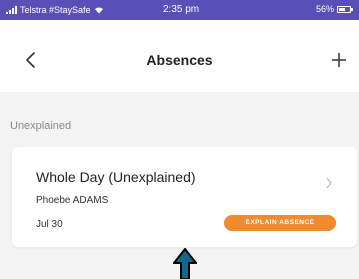  I want to click on page-title: Absences, so click(179, 60).